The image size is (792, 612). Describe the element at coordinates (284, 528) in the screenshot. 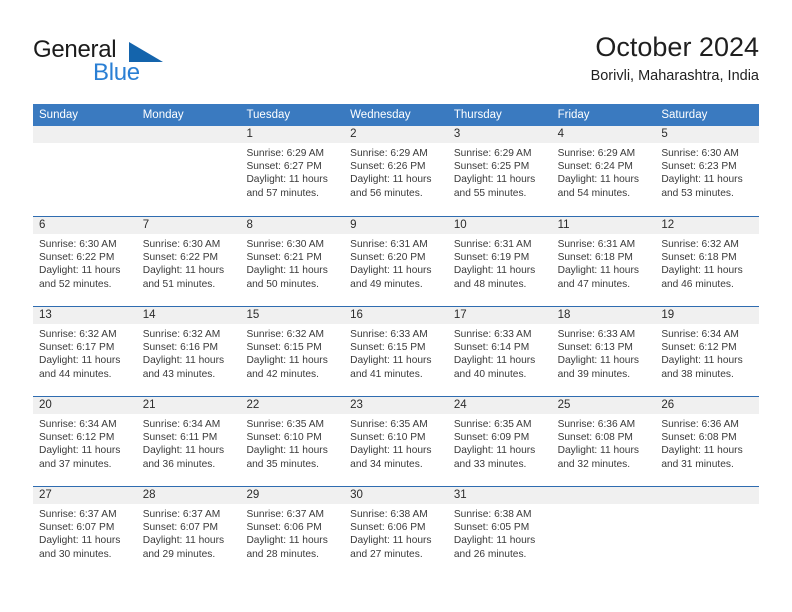

I see `sunset-text: Sunset: 6:06 PM` at that location.